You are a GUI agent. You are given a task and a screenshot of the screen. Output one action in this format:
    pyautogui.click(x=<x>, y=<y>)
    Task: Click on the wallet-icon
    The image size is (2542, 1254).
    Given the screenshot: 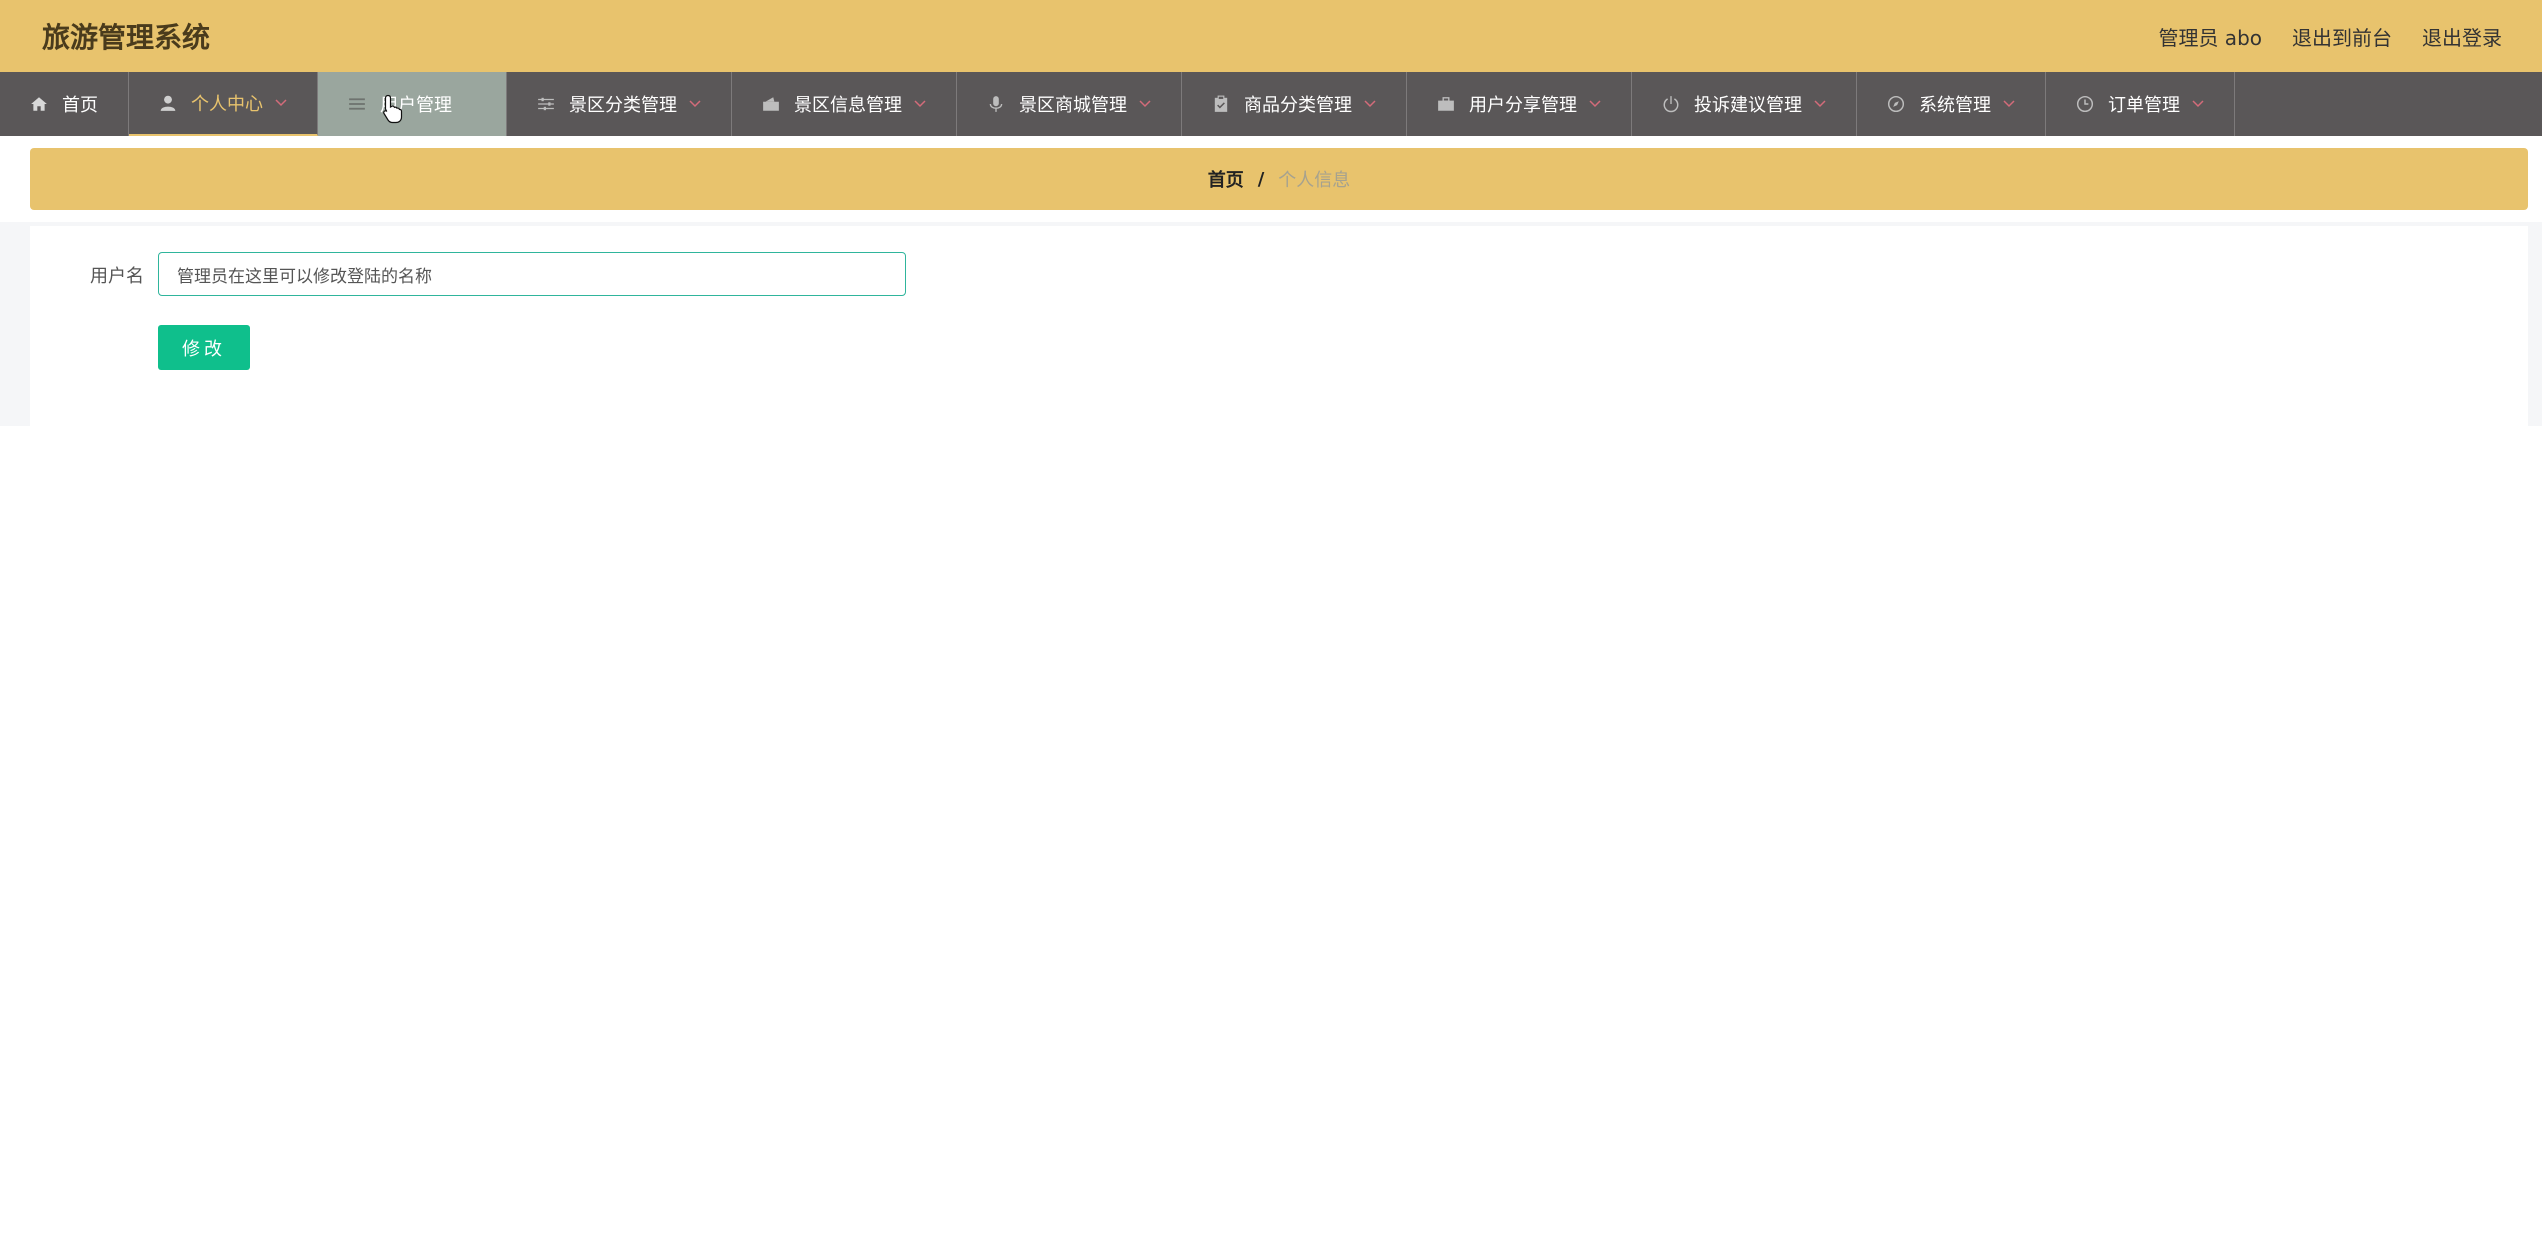 What is the action you would take?
    pyautogui.click(x=771, y=104)
    